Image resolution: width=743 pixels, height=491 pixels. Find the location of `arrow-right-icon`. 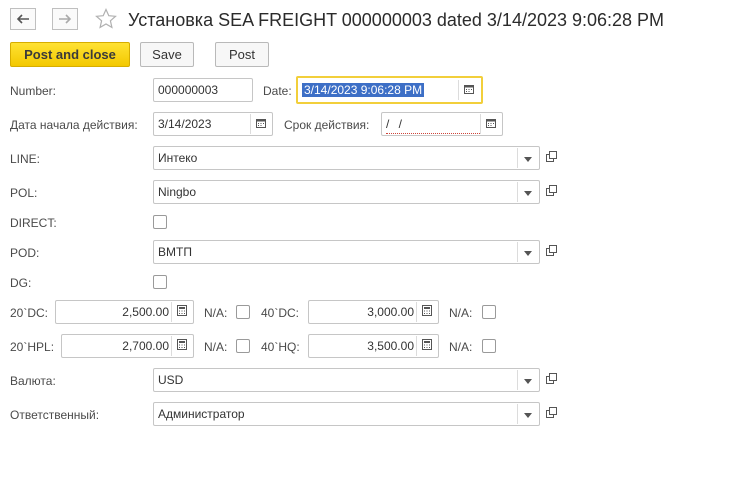

arrow-right-icon is located at coordinates (65, 19).